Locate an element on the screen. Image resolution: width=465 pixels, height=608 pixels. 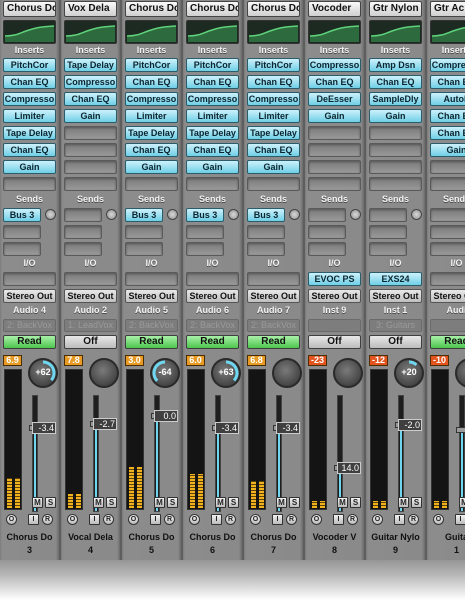
track-name: Vocoder V is located at coordinates (334, 537).